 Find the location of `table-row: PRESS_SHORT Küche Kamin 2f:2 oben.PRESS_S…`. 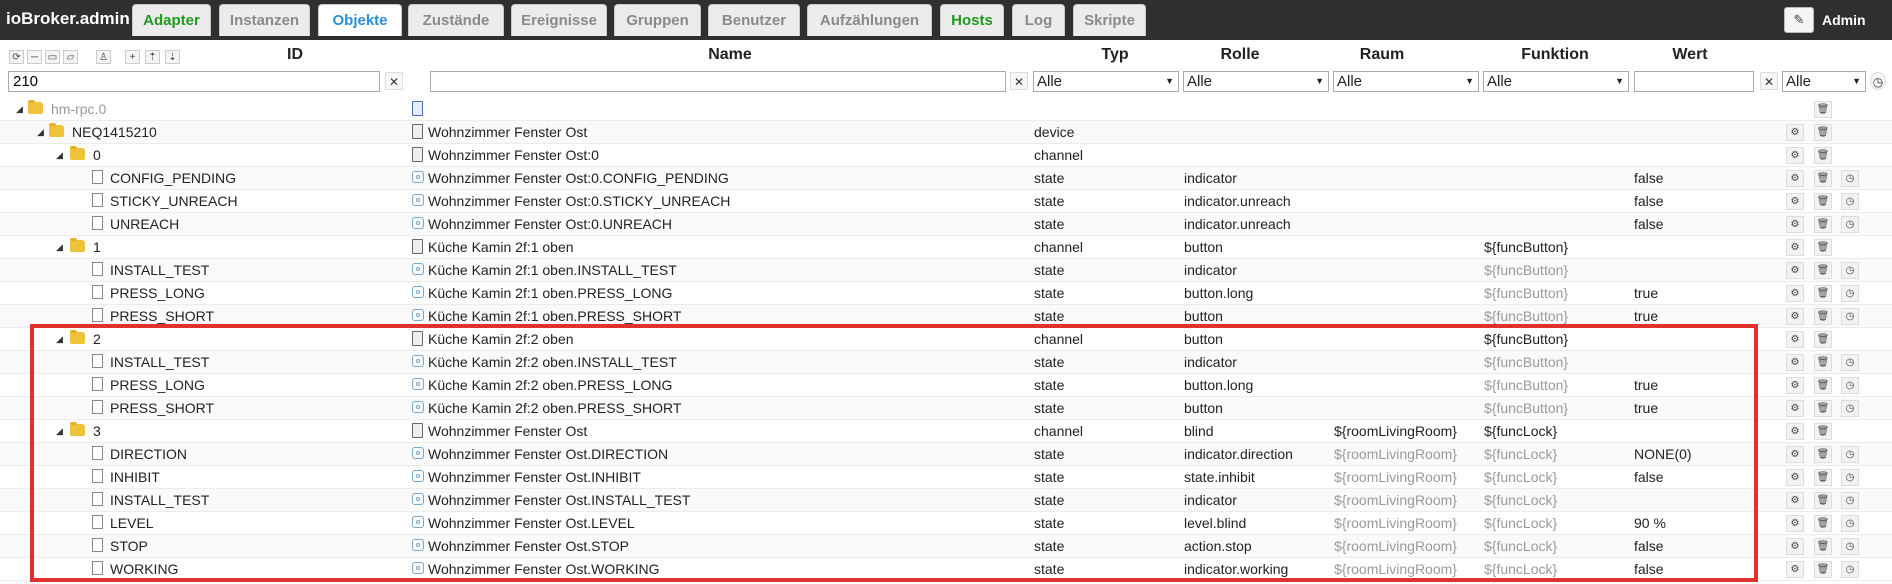

table-row: PRESS_SHORT Küche Kamin 2f:2 oben.PRESS_S… is located at coordinates (946, 408).